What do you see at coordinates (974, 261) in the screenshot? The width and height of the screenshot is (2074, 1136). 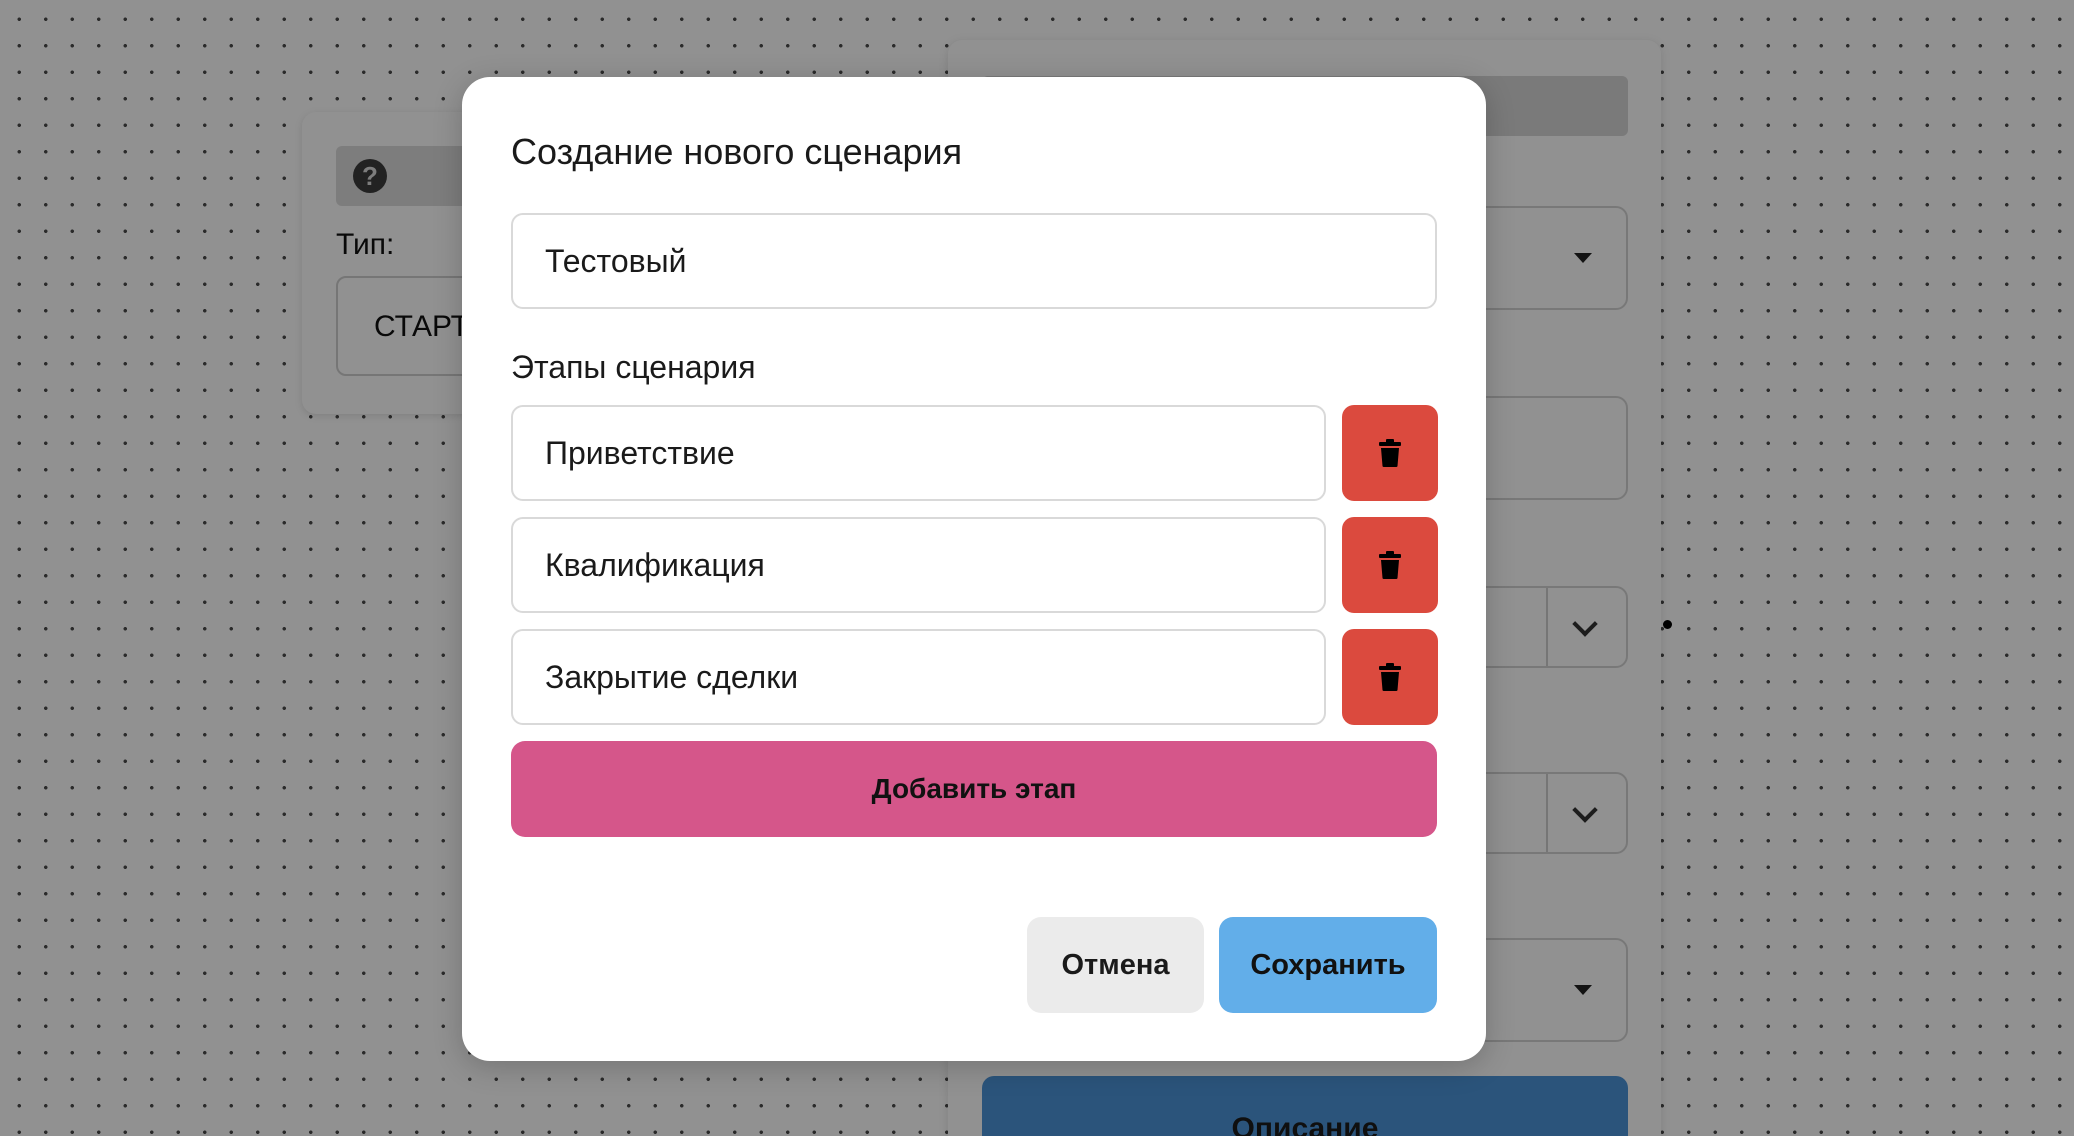 I see `scenario-name-input` at bounding box center [974, 261].